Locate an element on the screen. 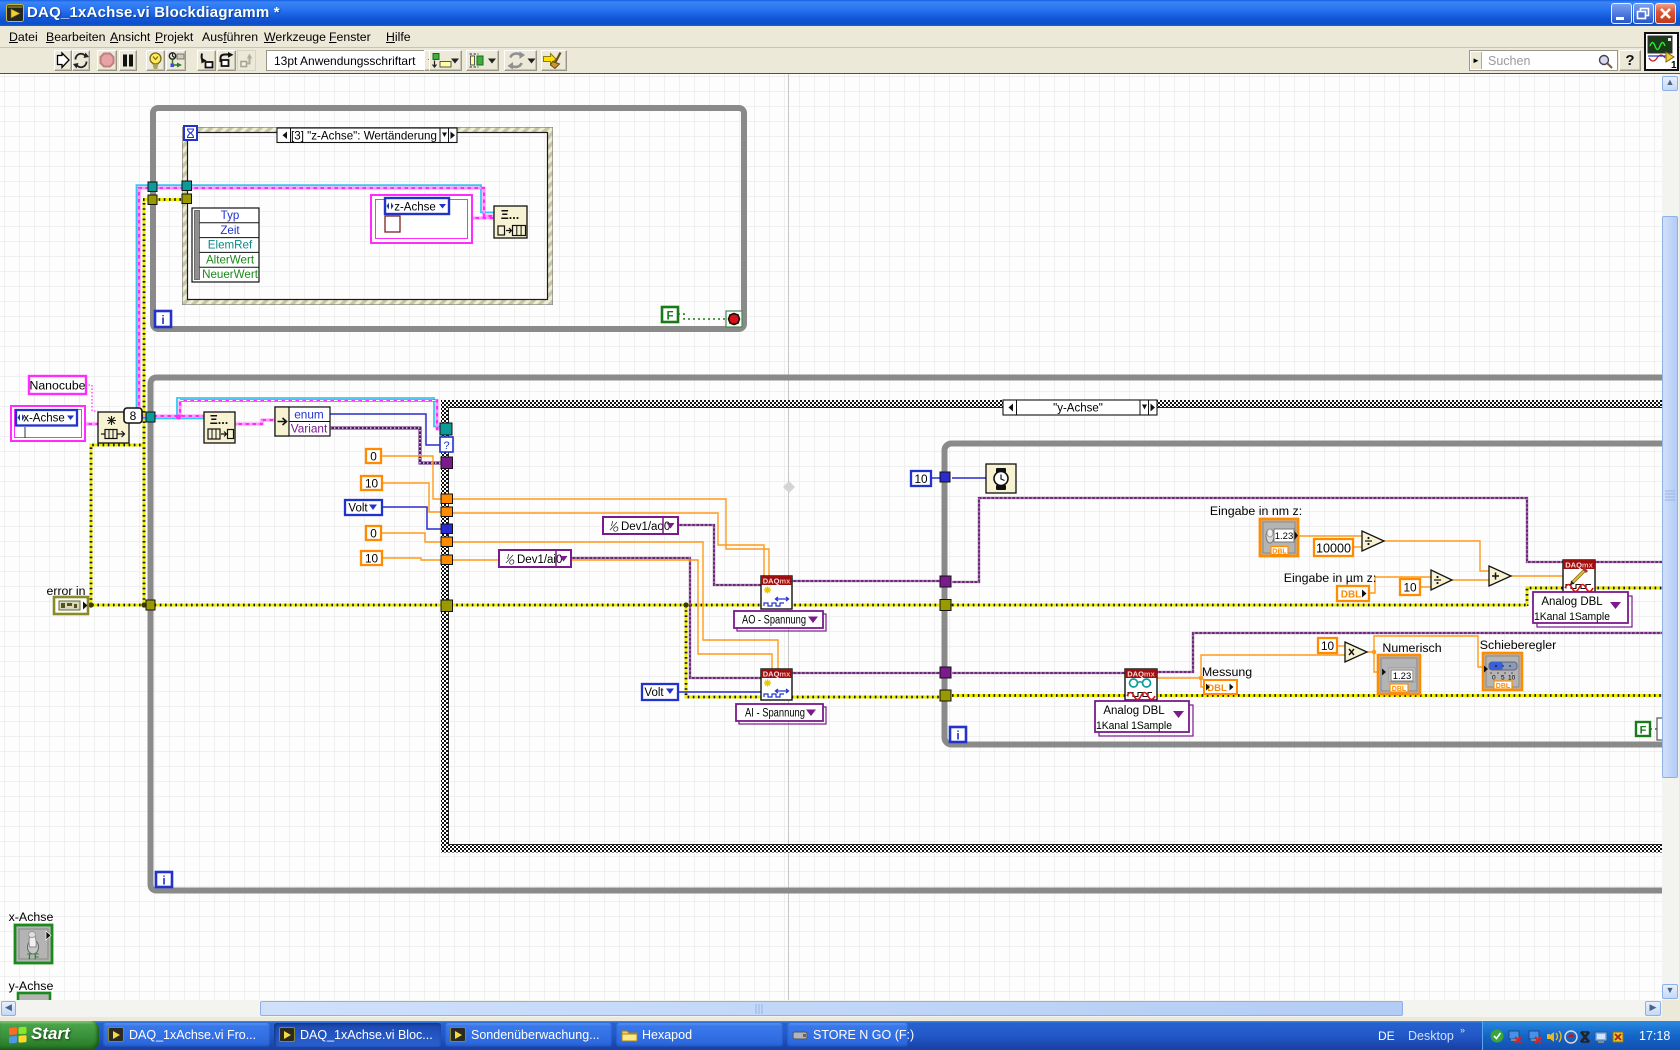  svg-text: ElemRef is located at coordinates (230, 245).